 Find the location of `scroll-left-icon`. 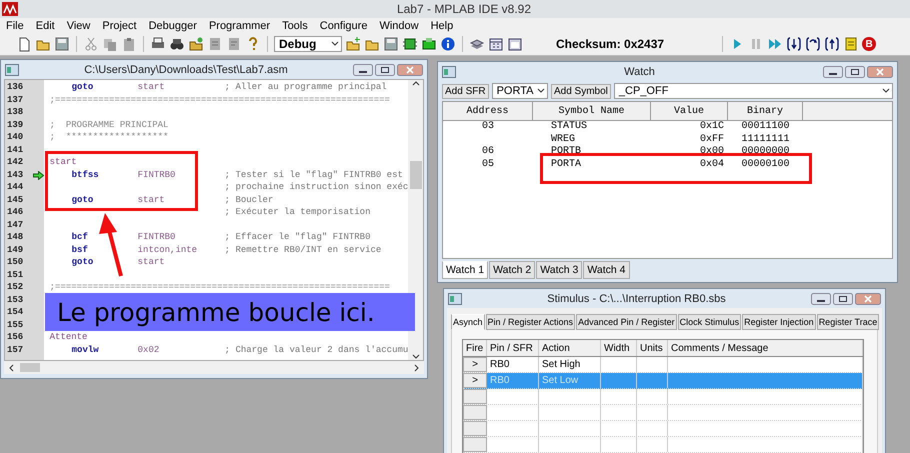

scroll-left-icon is located at coordinates (11, 368).